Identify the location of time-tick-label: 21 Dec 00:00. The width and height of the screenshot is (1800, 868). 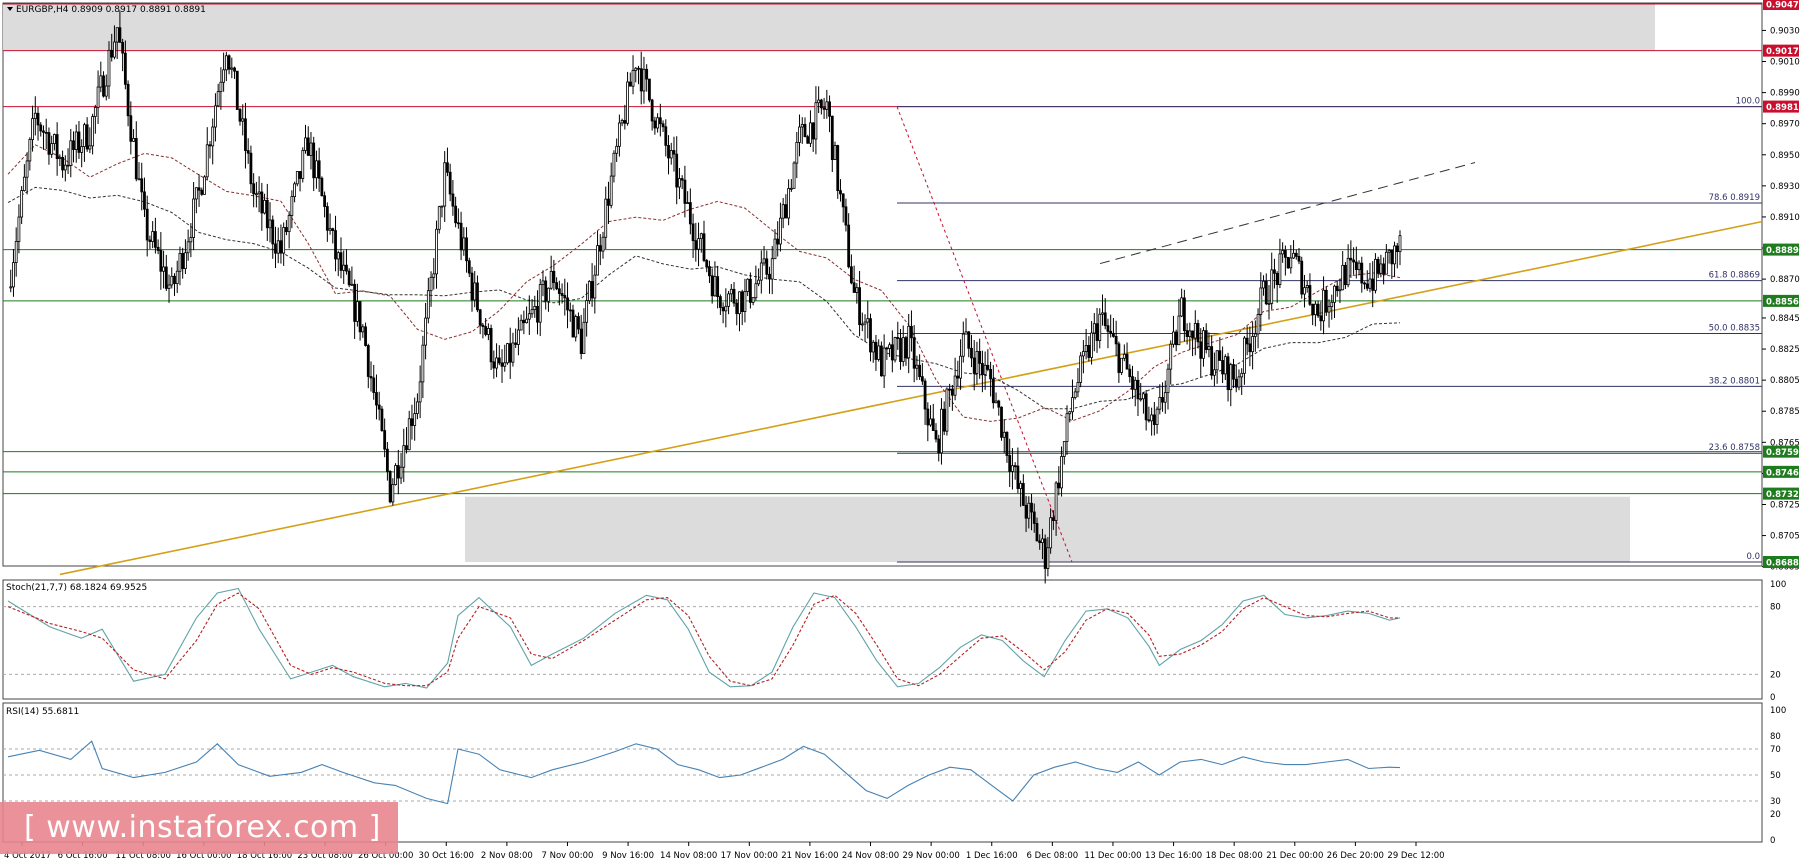
(1294, 856).